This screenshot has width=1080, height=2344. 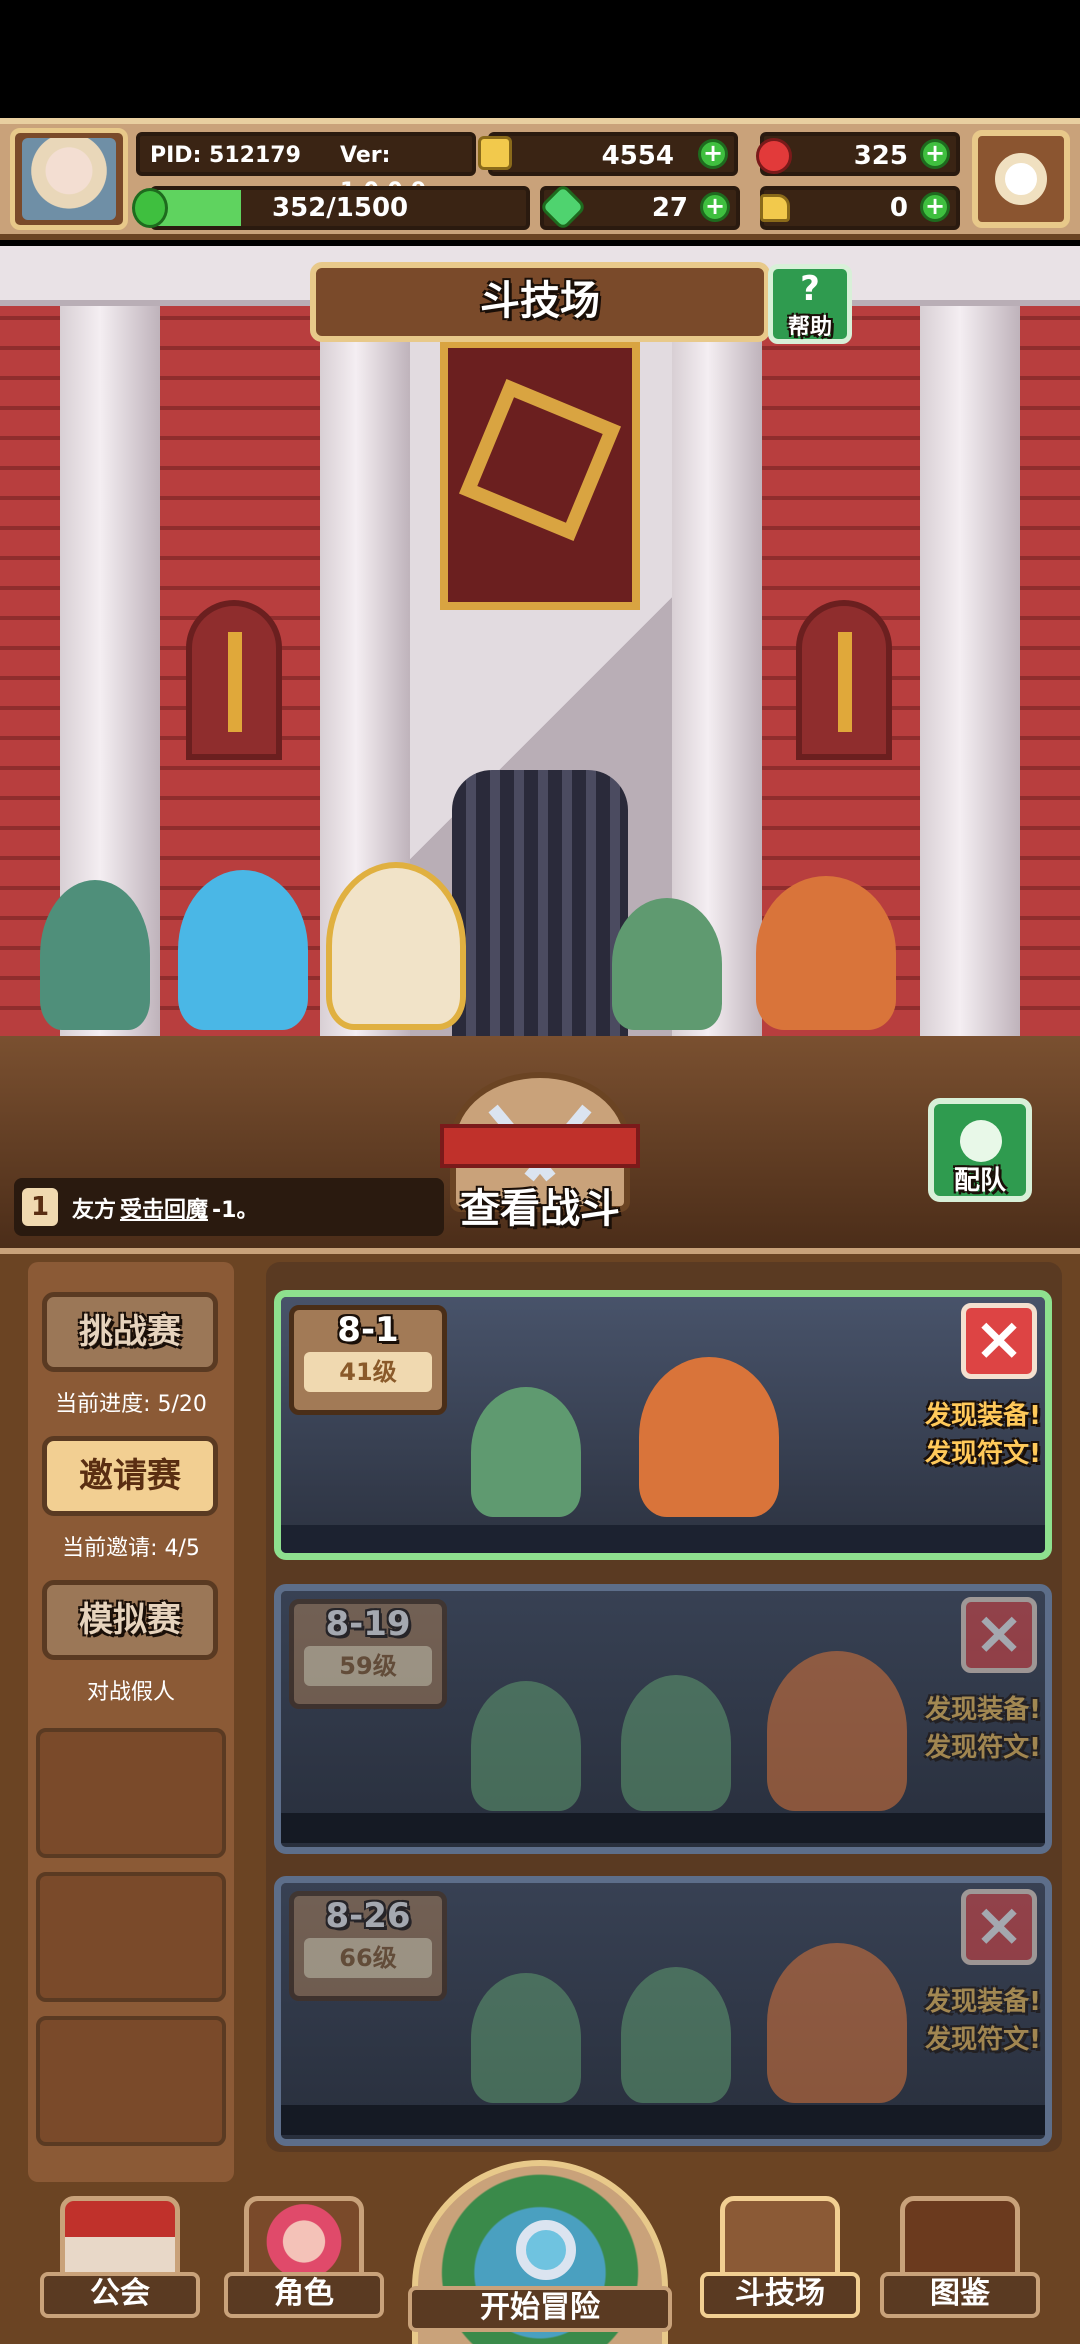 I want to click on view-battle-ribbon, so click(x=540, y=1146).